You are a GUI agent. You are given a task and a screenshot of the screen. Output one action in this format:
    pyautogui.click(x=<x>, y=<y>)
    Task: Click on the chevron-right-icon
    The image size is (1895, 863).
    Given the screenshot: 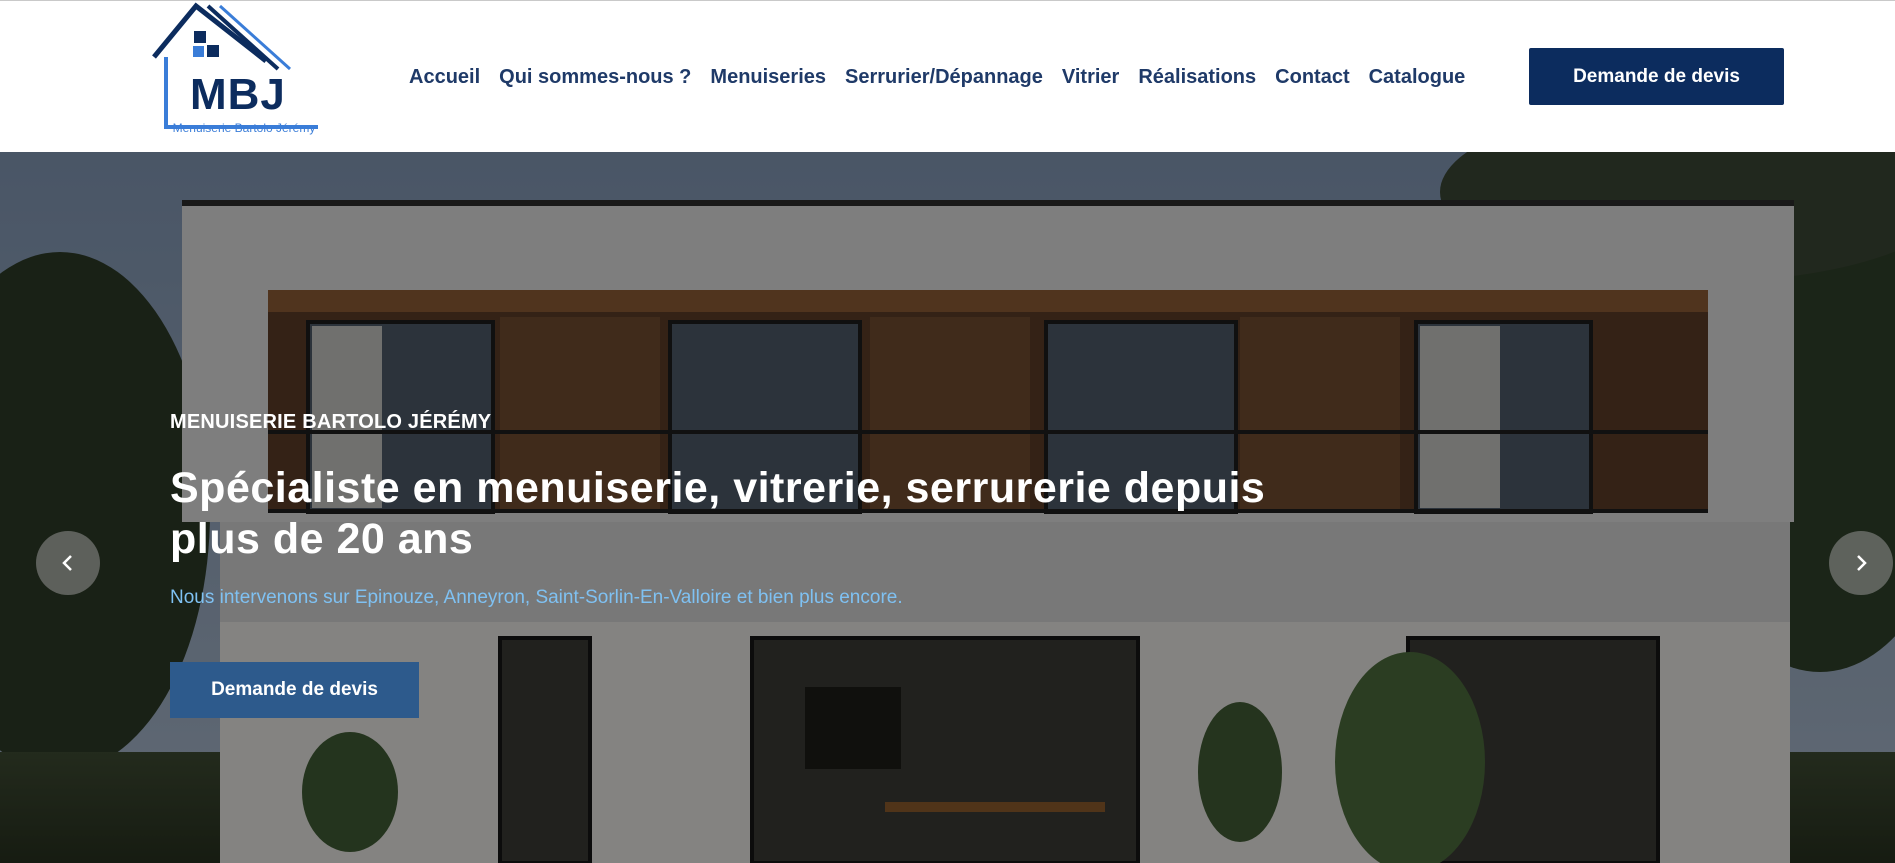 What is the action you would take?
    pyautogui.click(x=1862, y=563)
    